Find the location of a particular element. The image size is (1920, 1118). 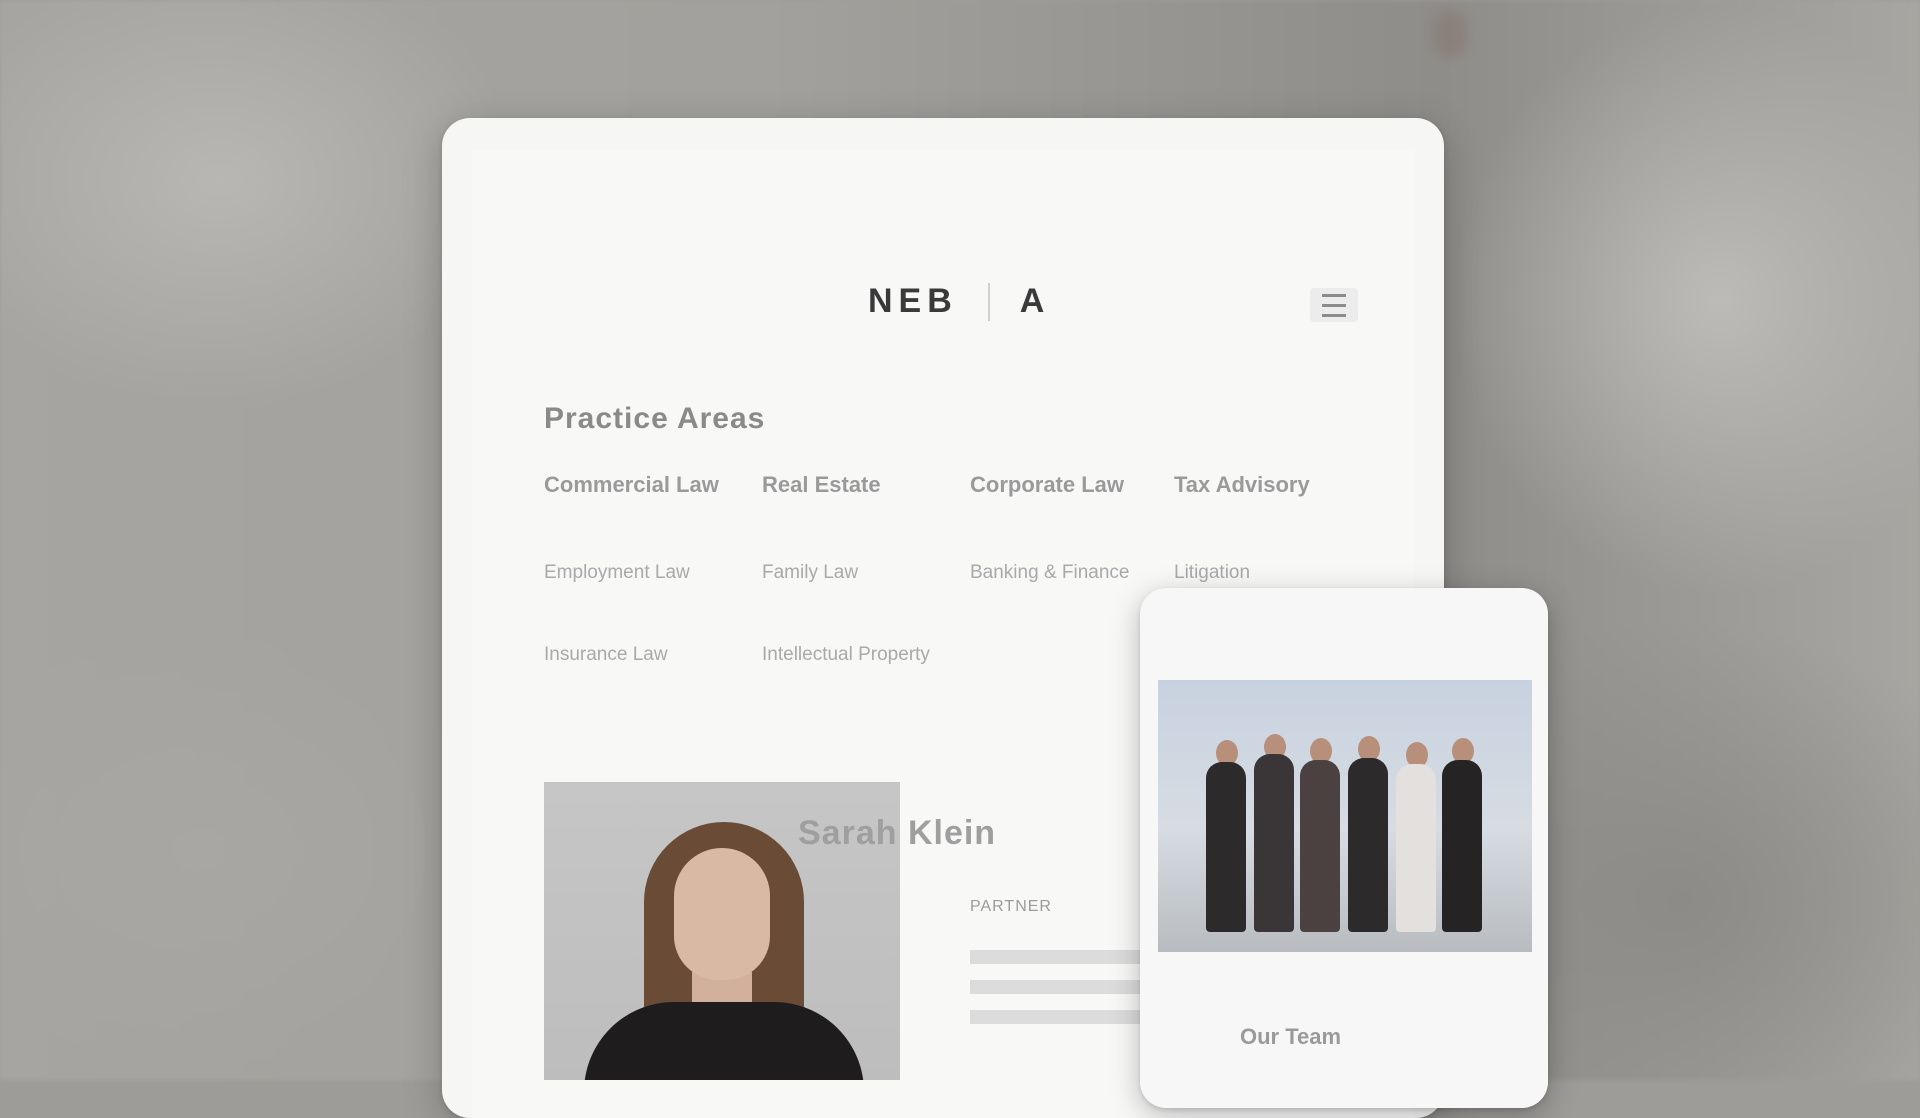

profile-bio is located at coordinates (1055, 995).